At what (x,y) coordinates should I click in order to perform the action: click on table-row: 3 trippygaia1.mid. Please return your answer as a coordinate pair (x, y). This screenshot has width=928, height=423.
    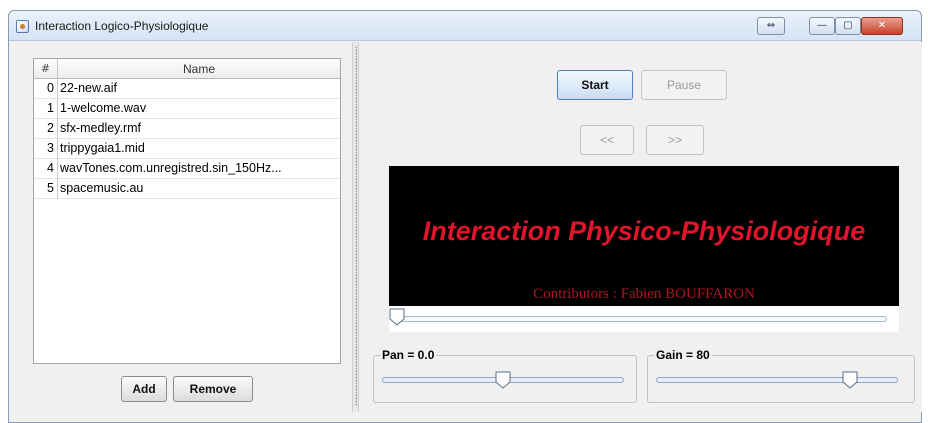
    Looking at the image, I should click on (187, 149).